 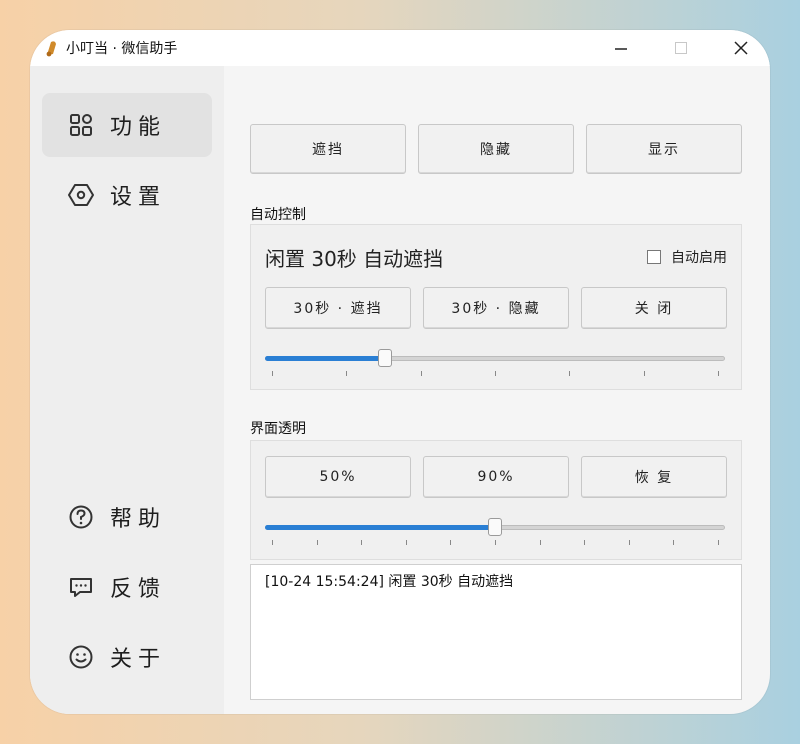 I want to click on show-button: 显示, so click(x=664, y=149).